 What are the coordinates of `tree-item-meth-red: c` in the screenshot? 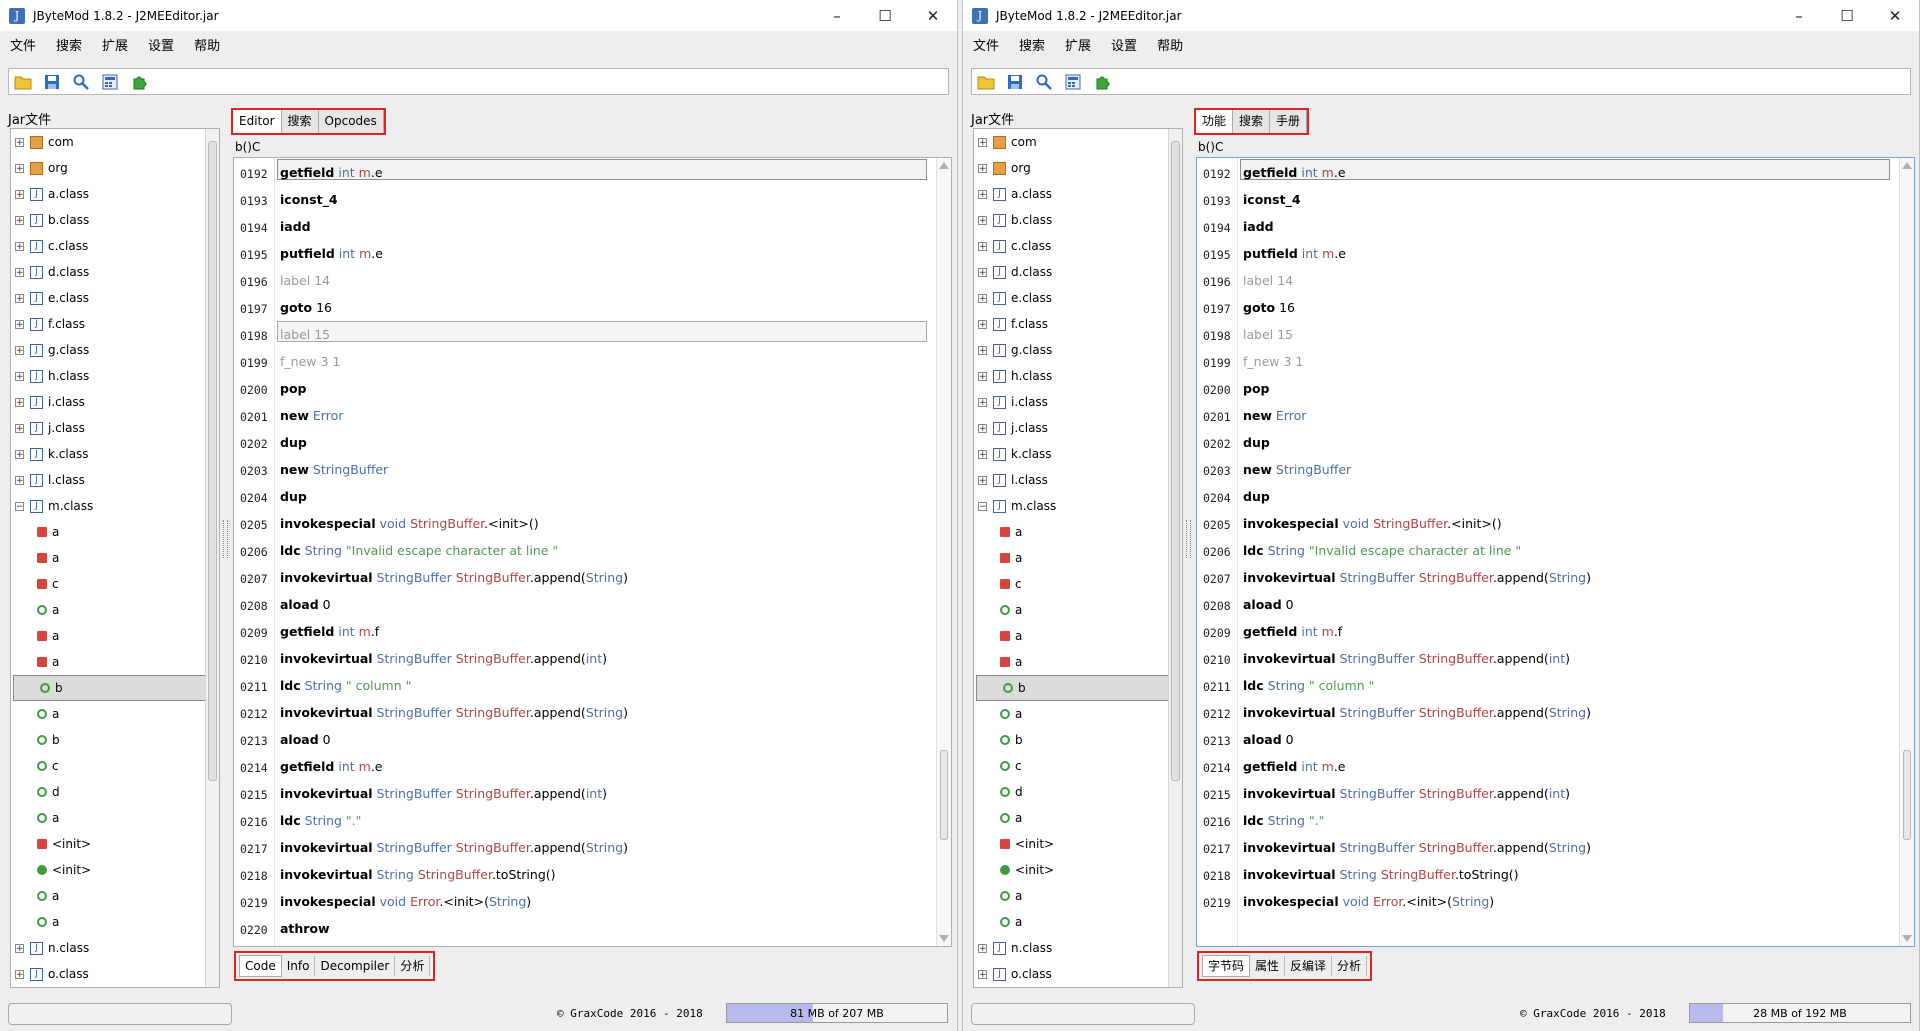 It's located at (1078, 584).